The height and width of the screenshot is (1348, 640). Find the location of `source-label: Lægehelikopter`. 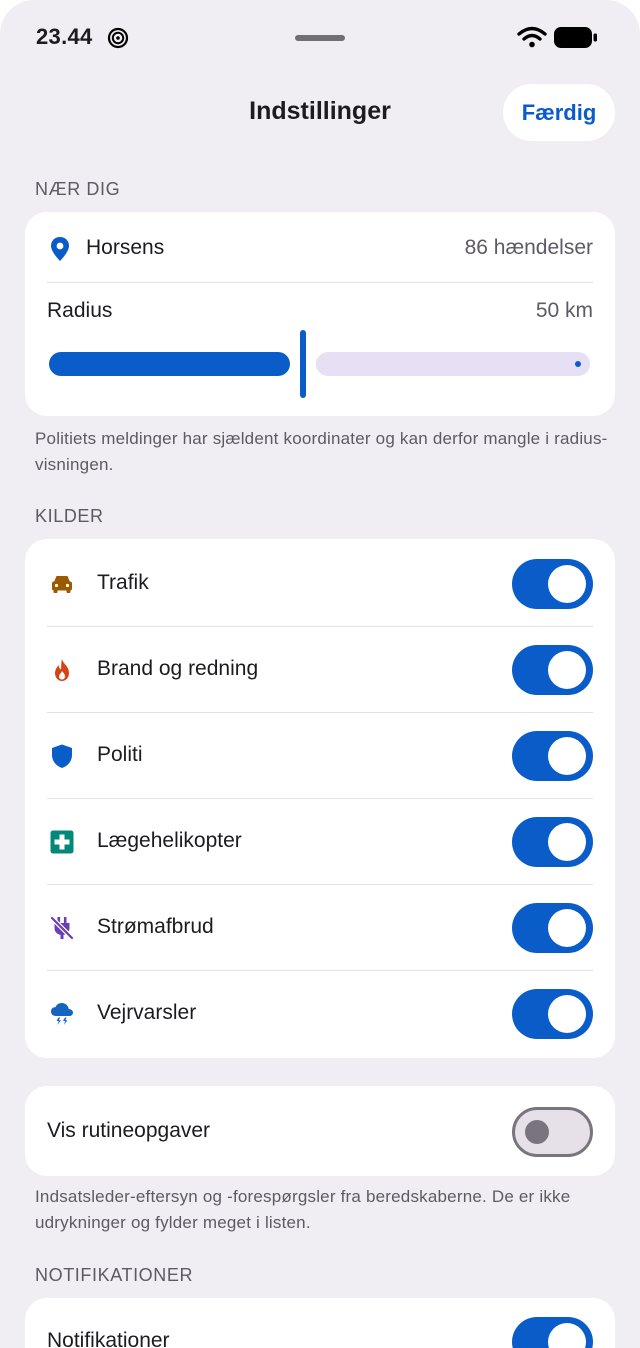

source-label: Lægehelikopter is located at coordinates (169, 840).